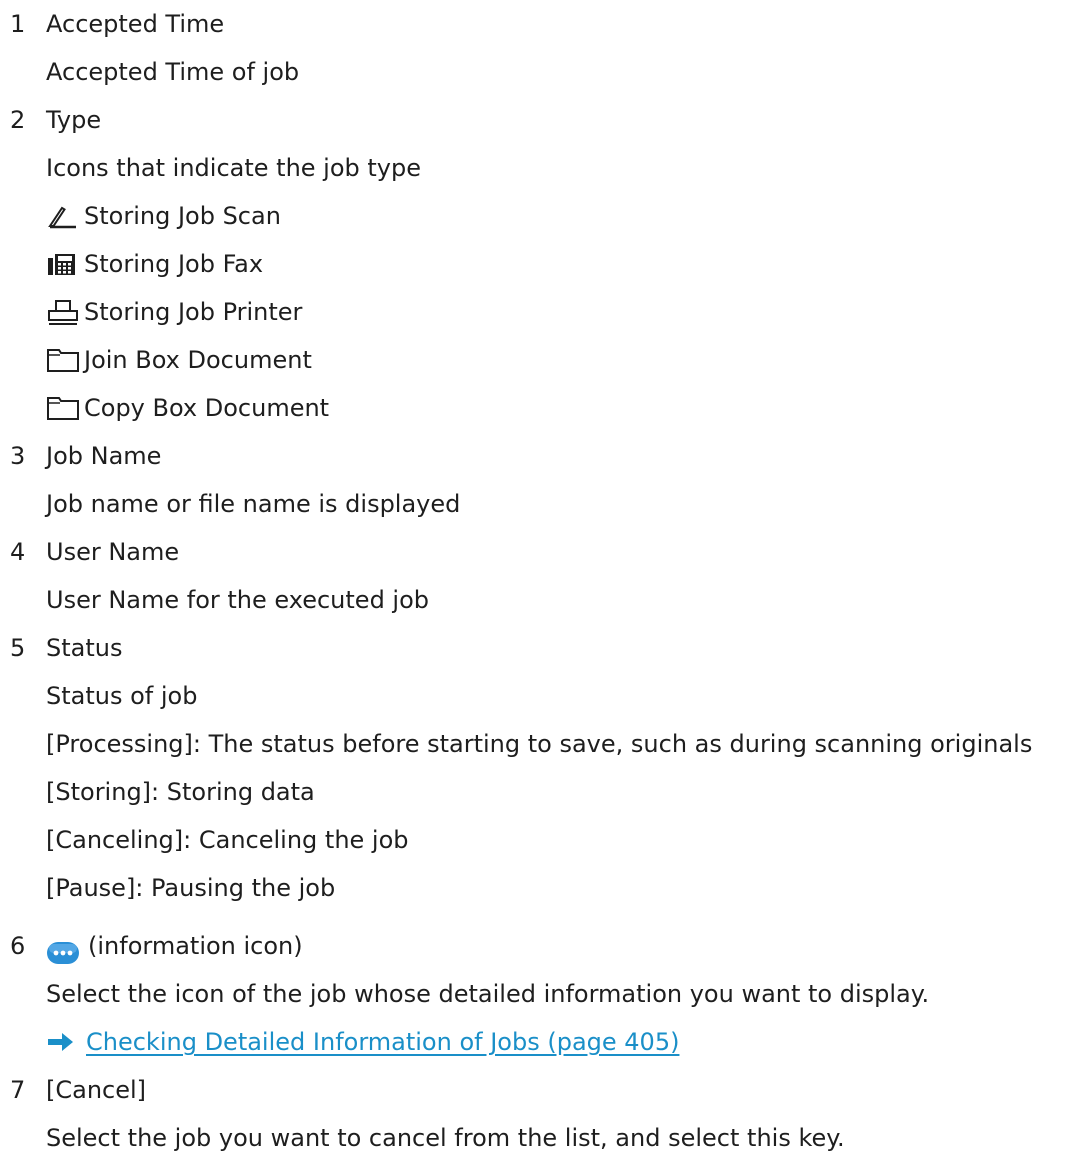  Describe the element at coordinates (63, 948) in the screenshot. I see `information-icon` at that location.